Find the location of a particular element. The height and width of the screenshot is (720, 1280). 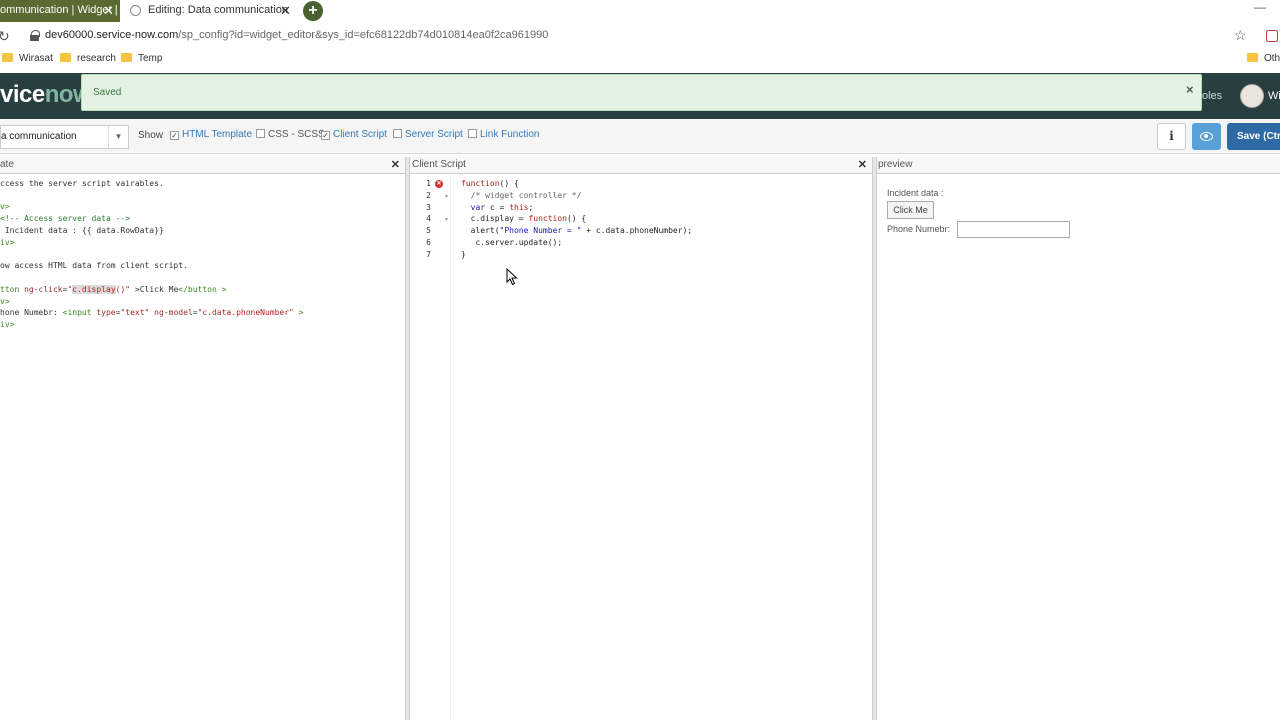

phone-number-input is located at coordinates (1013, 229).